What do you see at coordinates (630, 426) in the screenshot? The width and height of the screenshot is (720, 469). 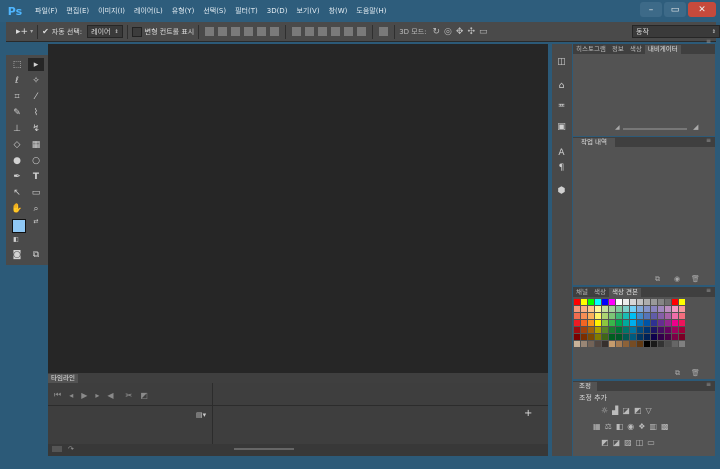 I see `black-white-icon: ◉` at bounding box center [630, 426].